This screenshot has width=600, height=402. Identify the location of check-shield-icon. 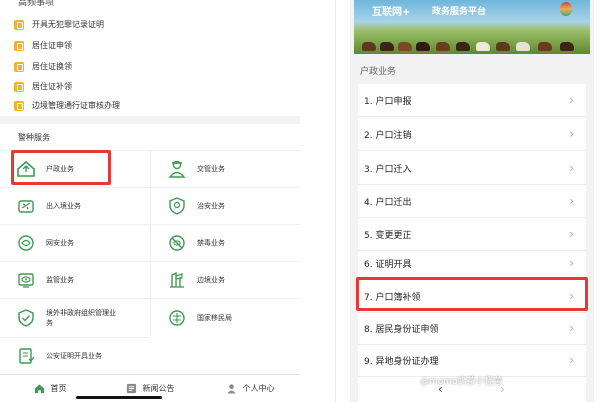
(26, 317).